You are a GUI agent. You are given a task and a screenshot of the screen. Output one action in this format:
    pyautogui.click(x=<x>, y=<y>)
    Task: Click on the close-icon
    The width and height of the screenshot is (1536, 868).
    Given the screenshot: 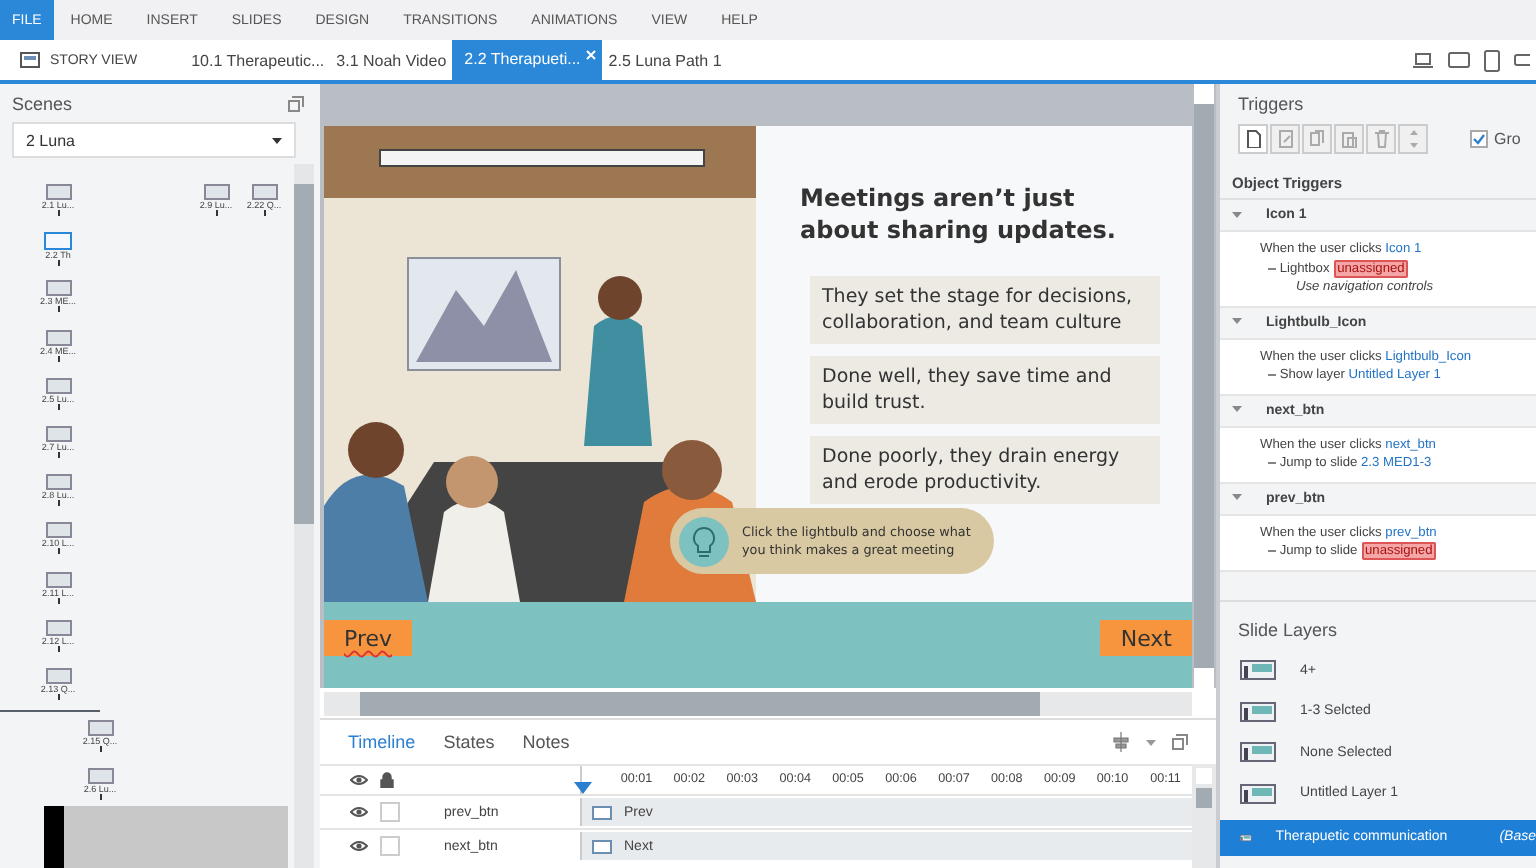 What is the action you would take?
    pyautogui.click(x=591, y=55)
    